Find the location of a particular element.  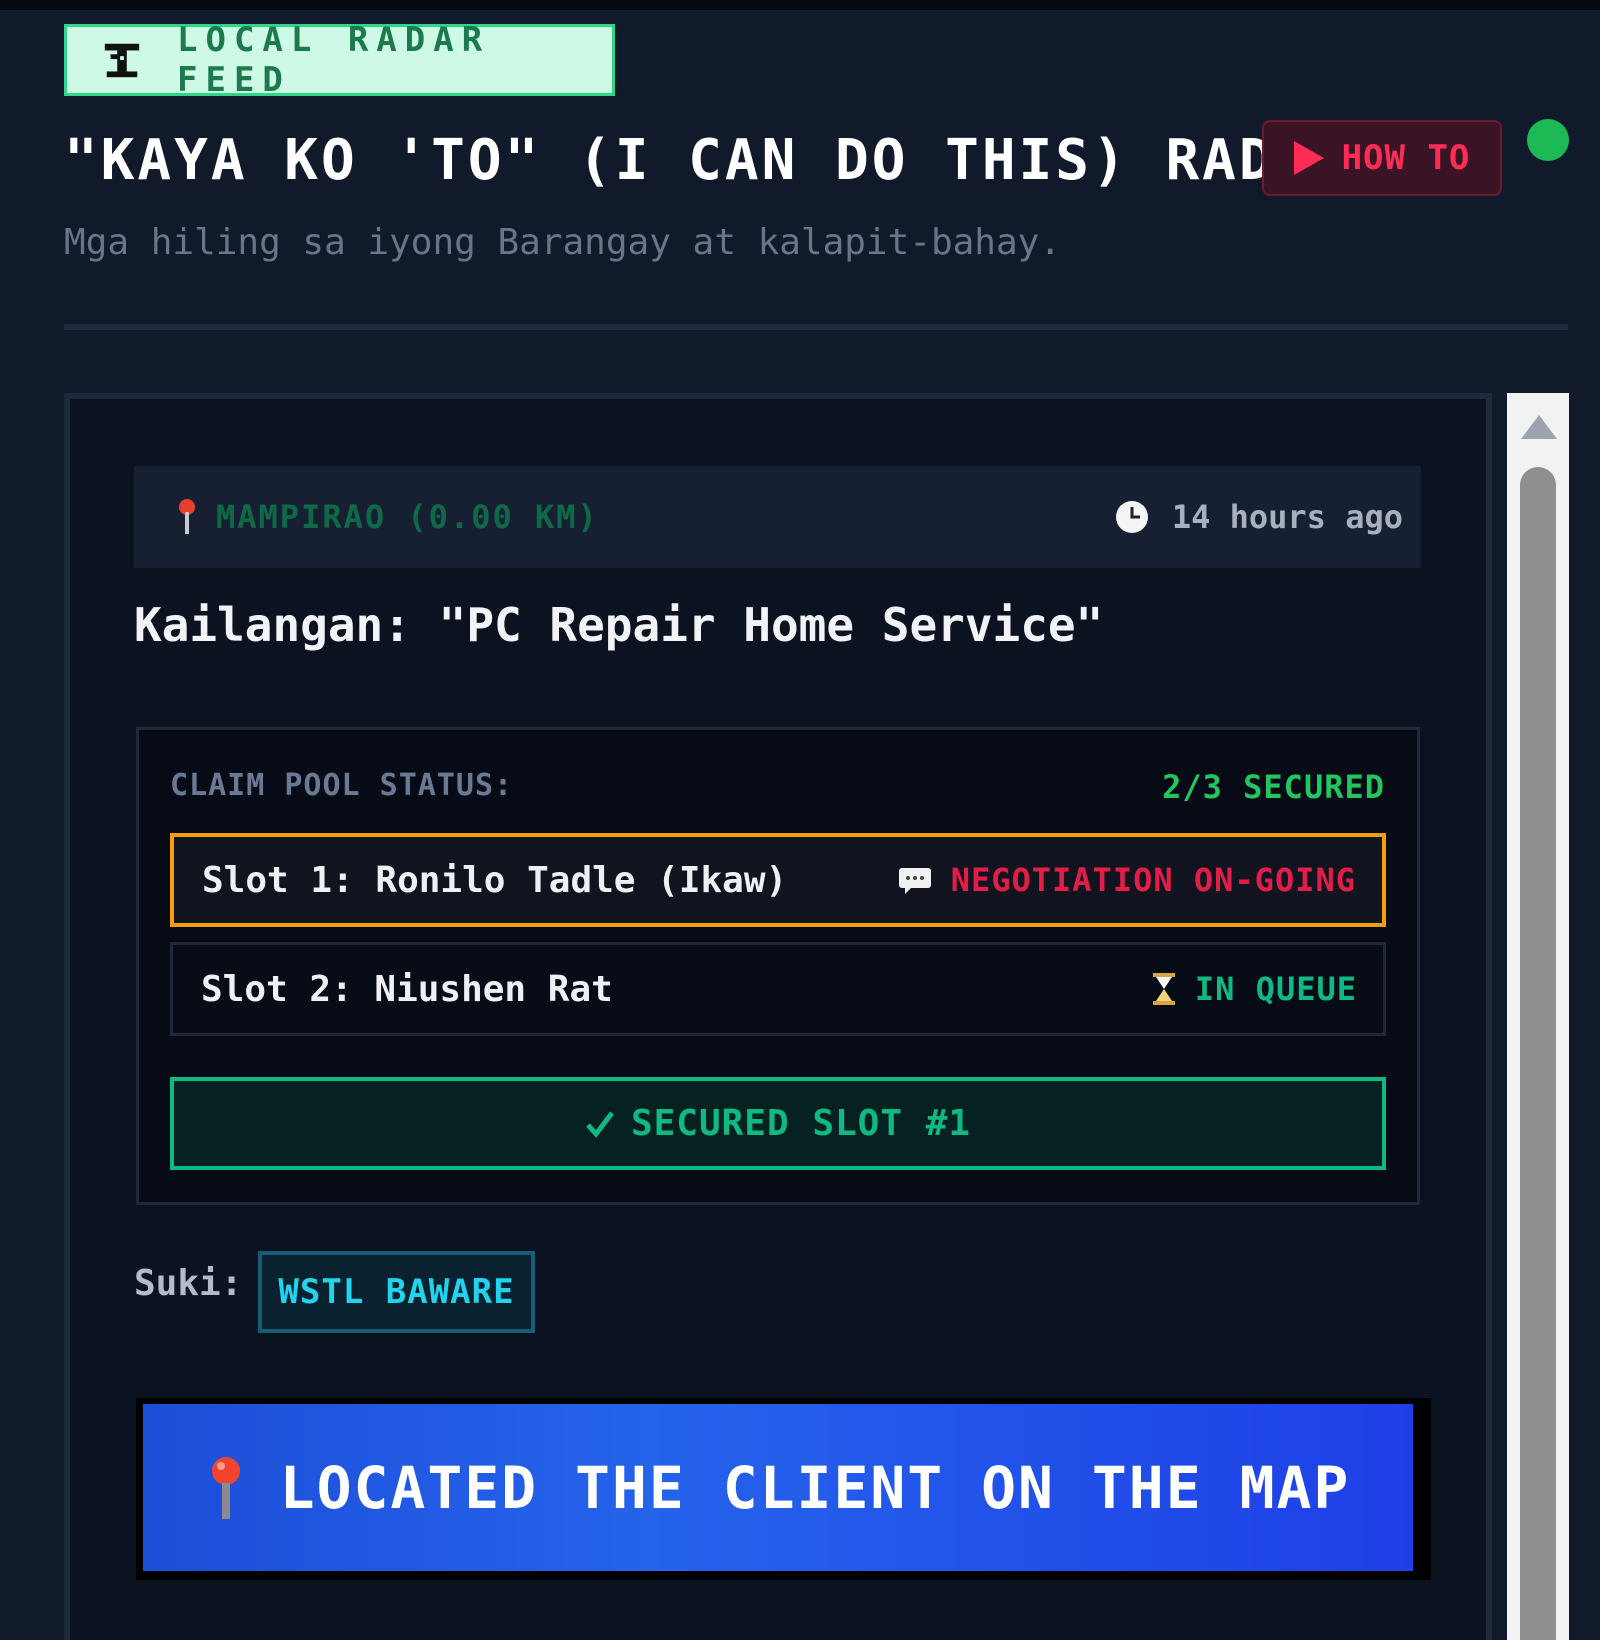

location-pin-icon is located at coordinates (187, 516).